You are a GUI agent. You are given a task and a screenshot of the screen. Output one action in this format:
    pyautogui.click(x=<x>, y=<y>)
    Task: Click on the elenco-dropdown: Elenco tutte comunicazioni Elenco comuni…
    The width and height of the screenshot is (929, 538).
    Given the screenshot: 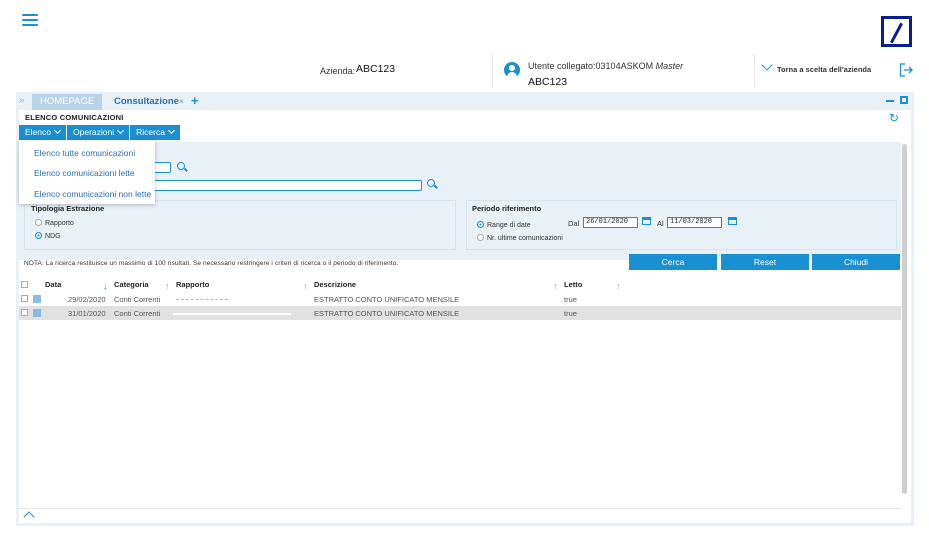 What is the action you would take?
    pyautogui.click(x=87, y=172)
    